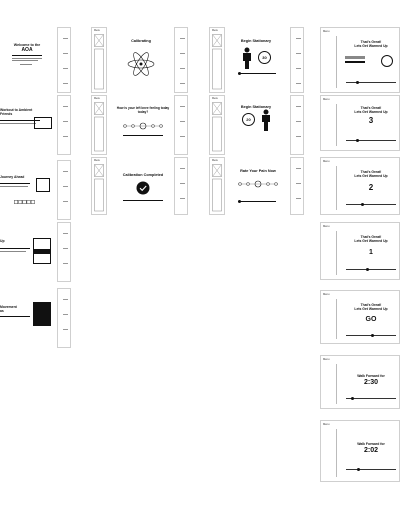 The width and height of the screenshot is (400, 516). What do you see at coordinates (355, 57) in the screenshot?
I see `bar` at bounding box center [355, 57].